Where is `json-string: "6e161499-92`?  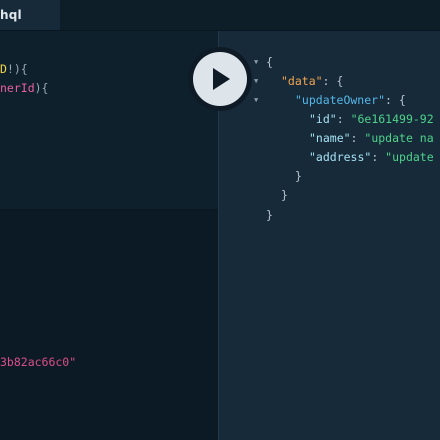
json-string: "6e161499-92 is located at coordinates (392, 119).